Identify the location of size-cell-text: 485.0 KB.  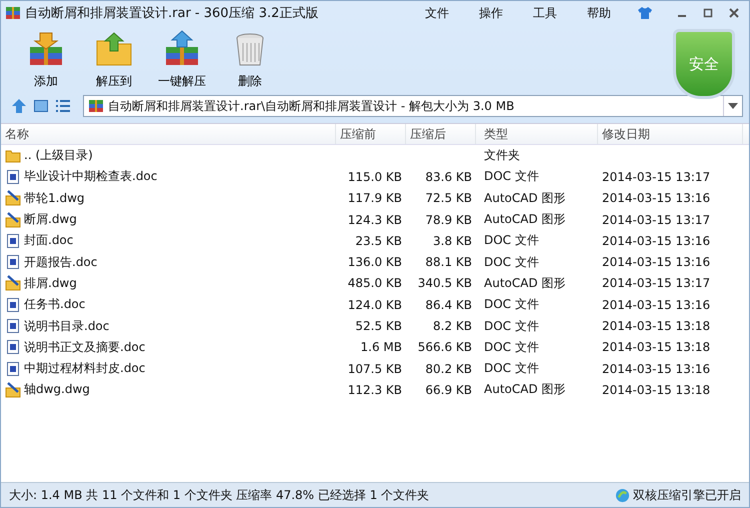
(374, 283).